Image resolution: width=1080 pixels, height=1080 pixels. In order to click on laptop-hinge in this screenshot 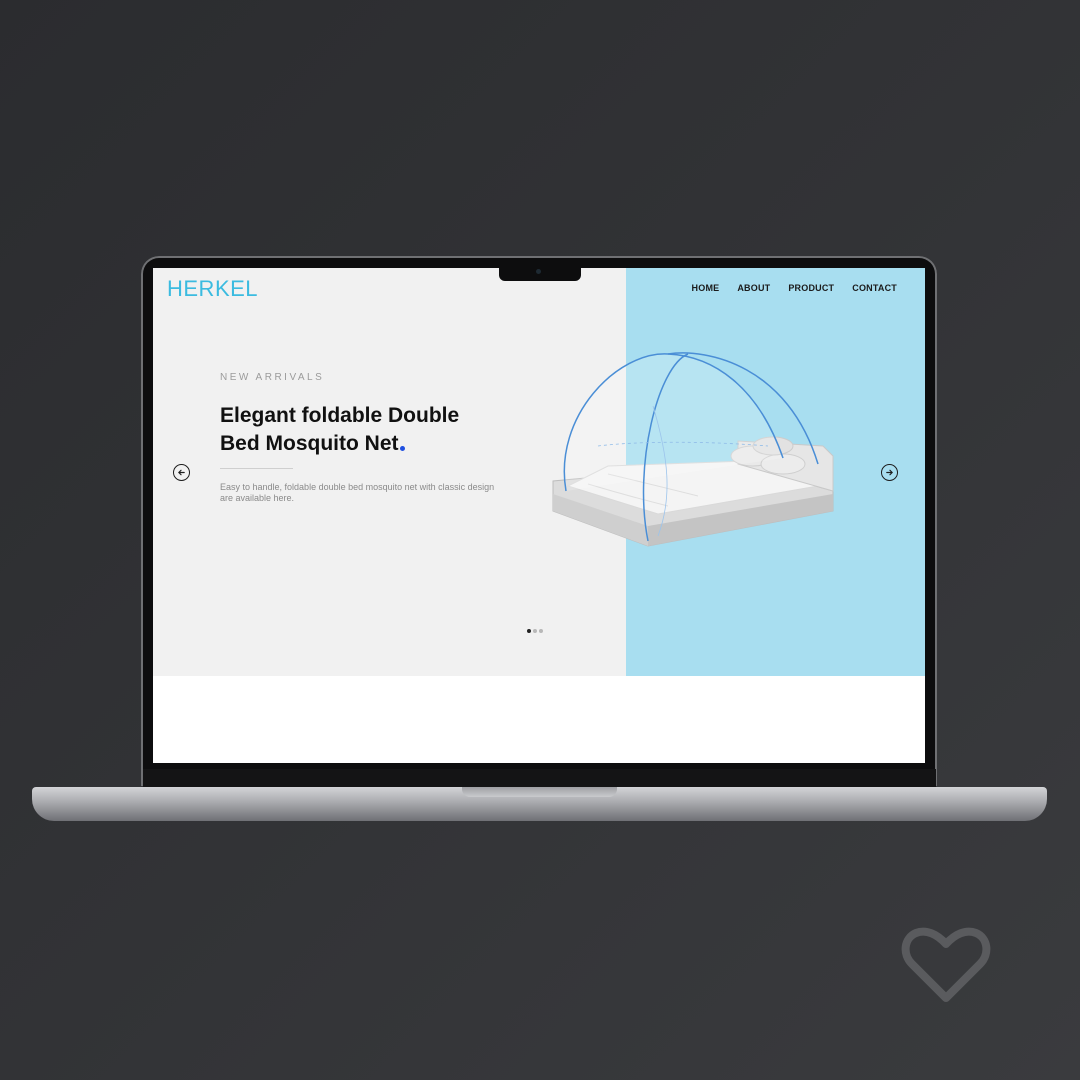, I will do `click(539, 778)`.